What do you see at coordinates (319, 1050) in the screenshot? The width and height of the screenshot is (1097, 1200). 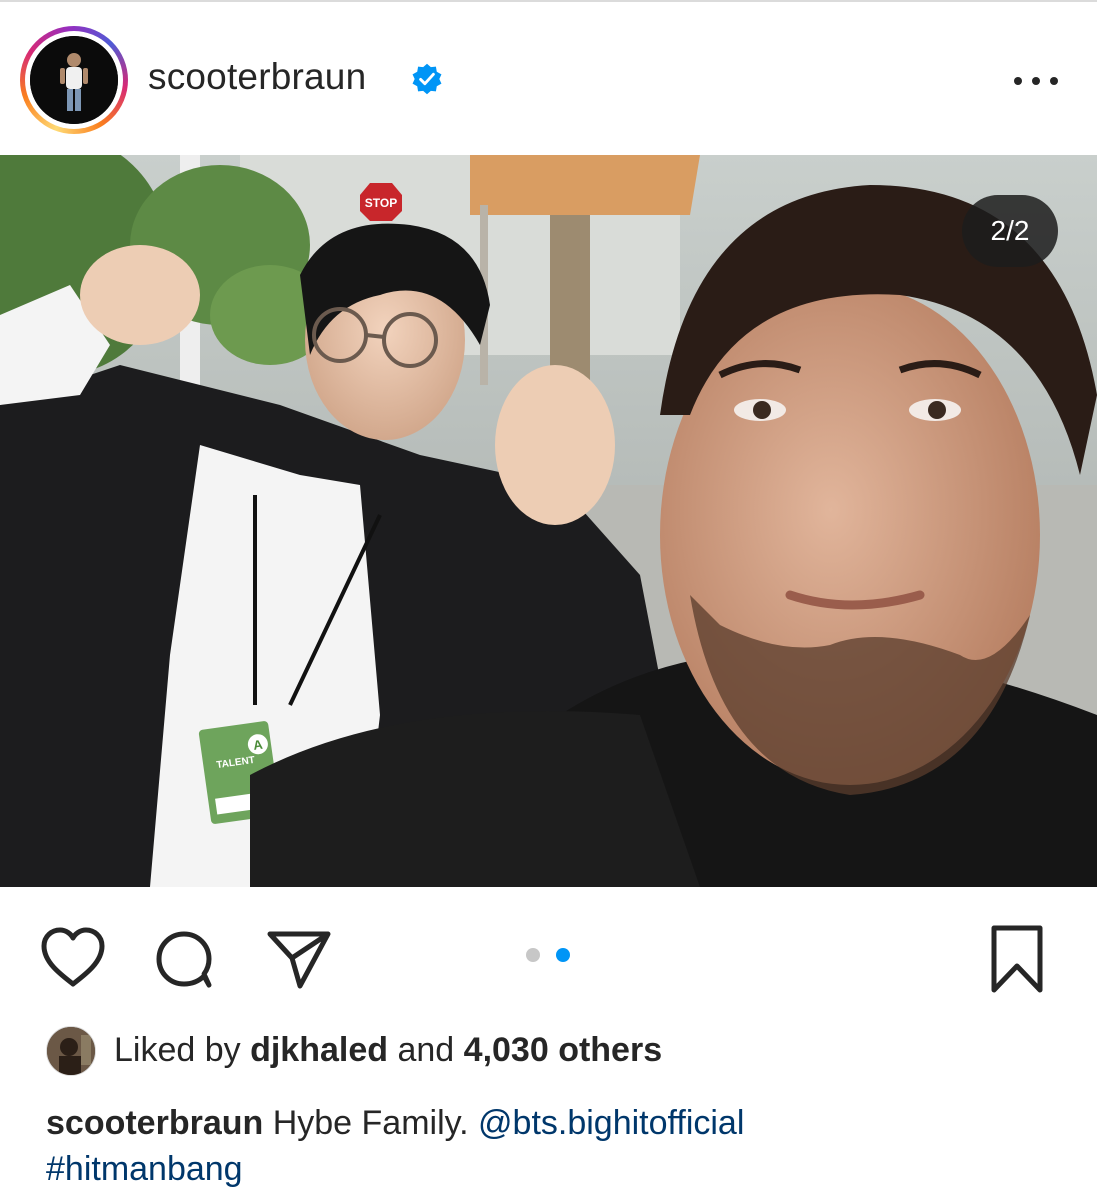 I see `liked-by-username: djkhaled` at bounding box center [319, 1050].